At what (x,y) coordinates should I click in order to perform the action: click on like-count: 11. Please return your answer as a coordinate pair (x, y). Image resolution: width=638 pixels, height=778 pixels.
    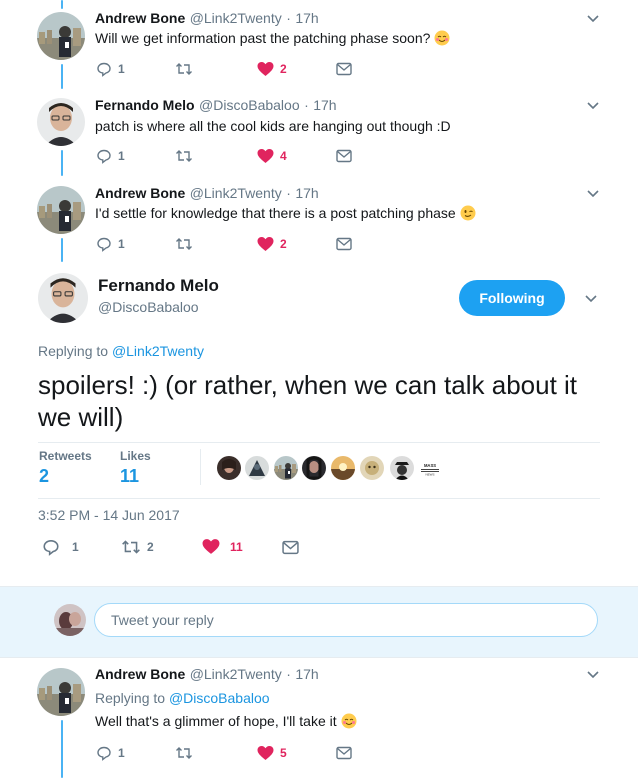
    Looking at the image, I should click on (236, 546).